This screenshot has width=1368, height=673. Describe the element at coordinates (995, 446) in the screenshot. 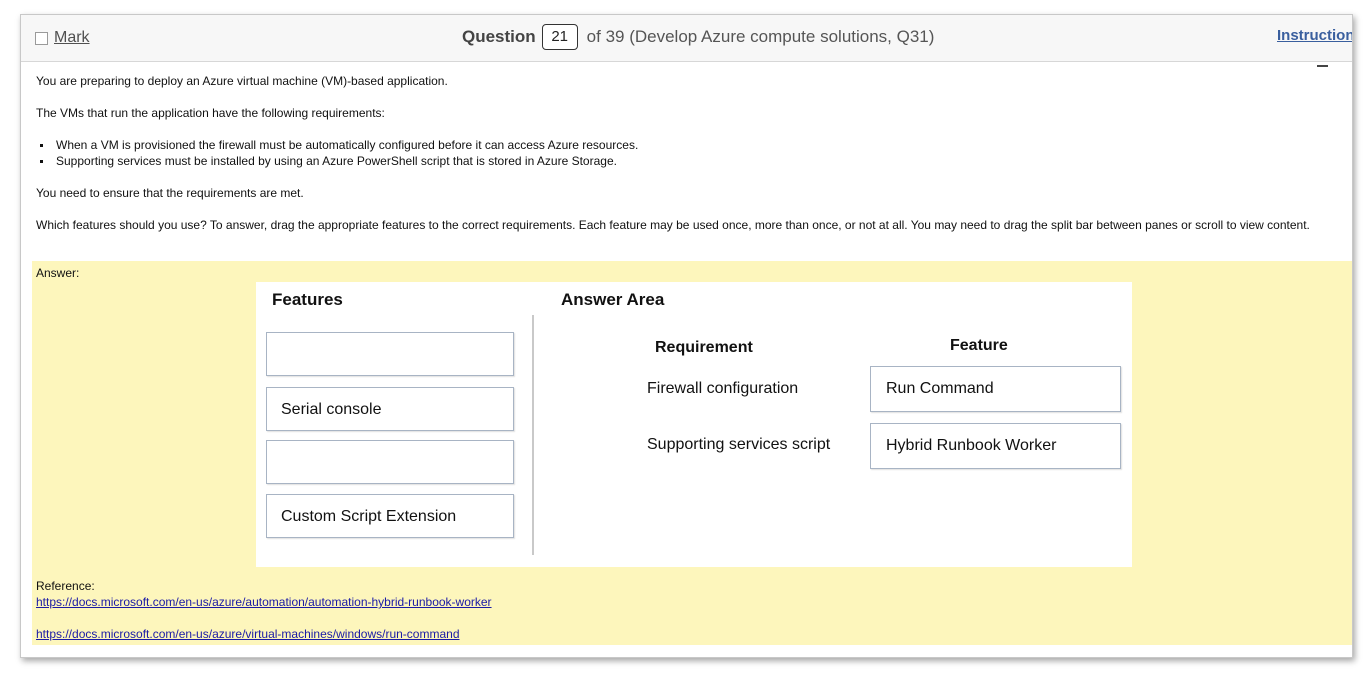

I see `answer-slot-services-script: Hybrid Runbook Worker` at that location.